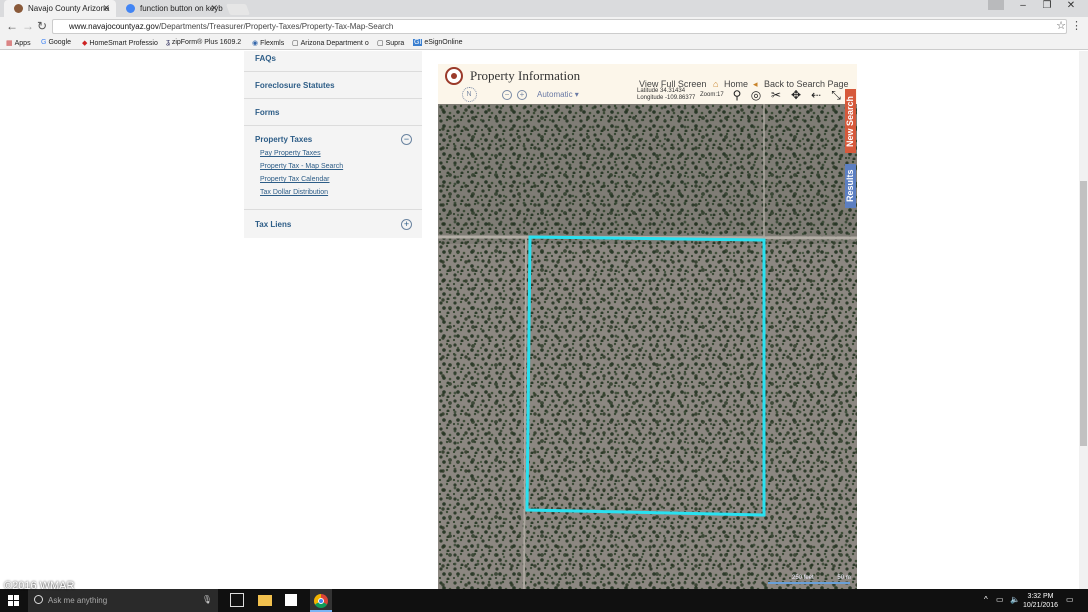 The height and width of the screenshot is (612, 1088). I want to click on reload-icon: ↻, so click(42, 26).